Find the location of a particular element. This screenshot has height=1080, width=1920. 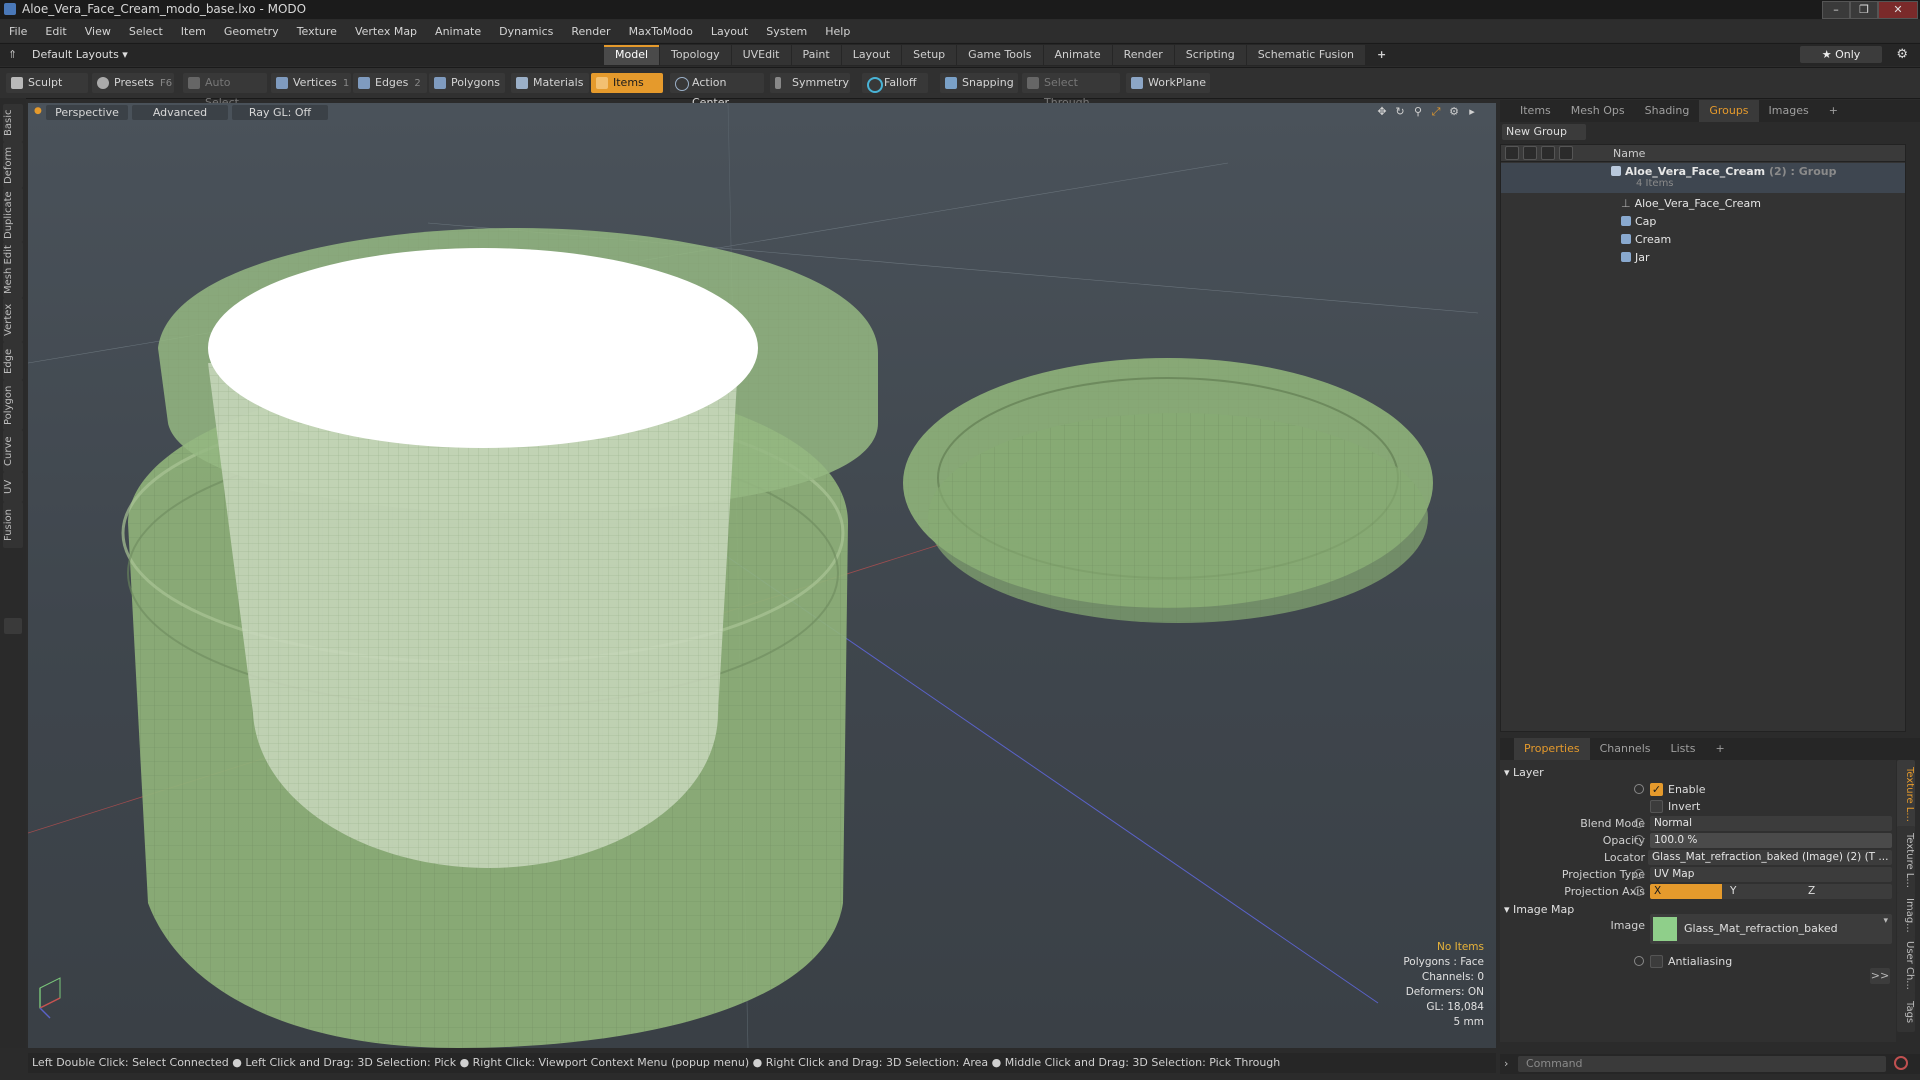

raygl-toggle: Ray GL: Off is located at coordinates (280, 112).